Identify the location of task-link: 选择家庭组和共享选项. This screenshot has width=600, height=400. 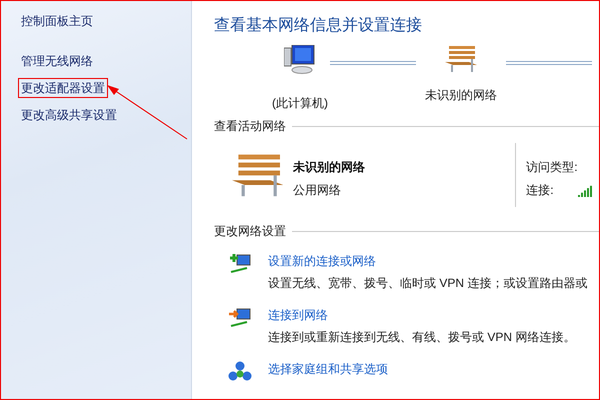
(433, 369).